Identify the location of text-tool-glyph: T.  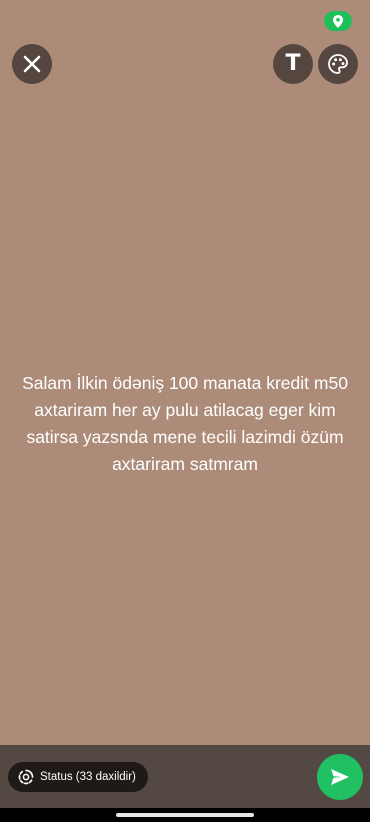
(293, 63).